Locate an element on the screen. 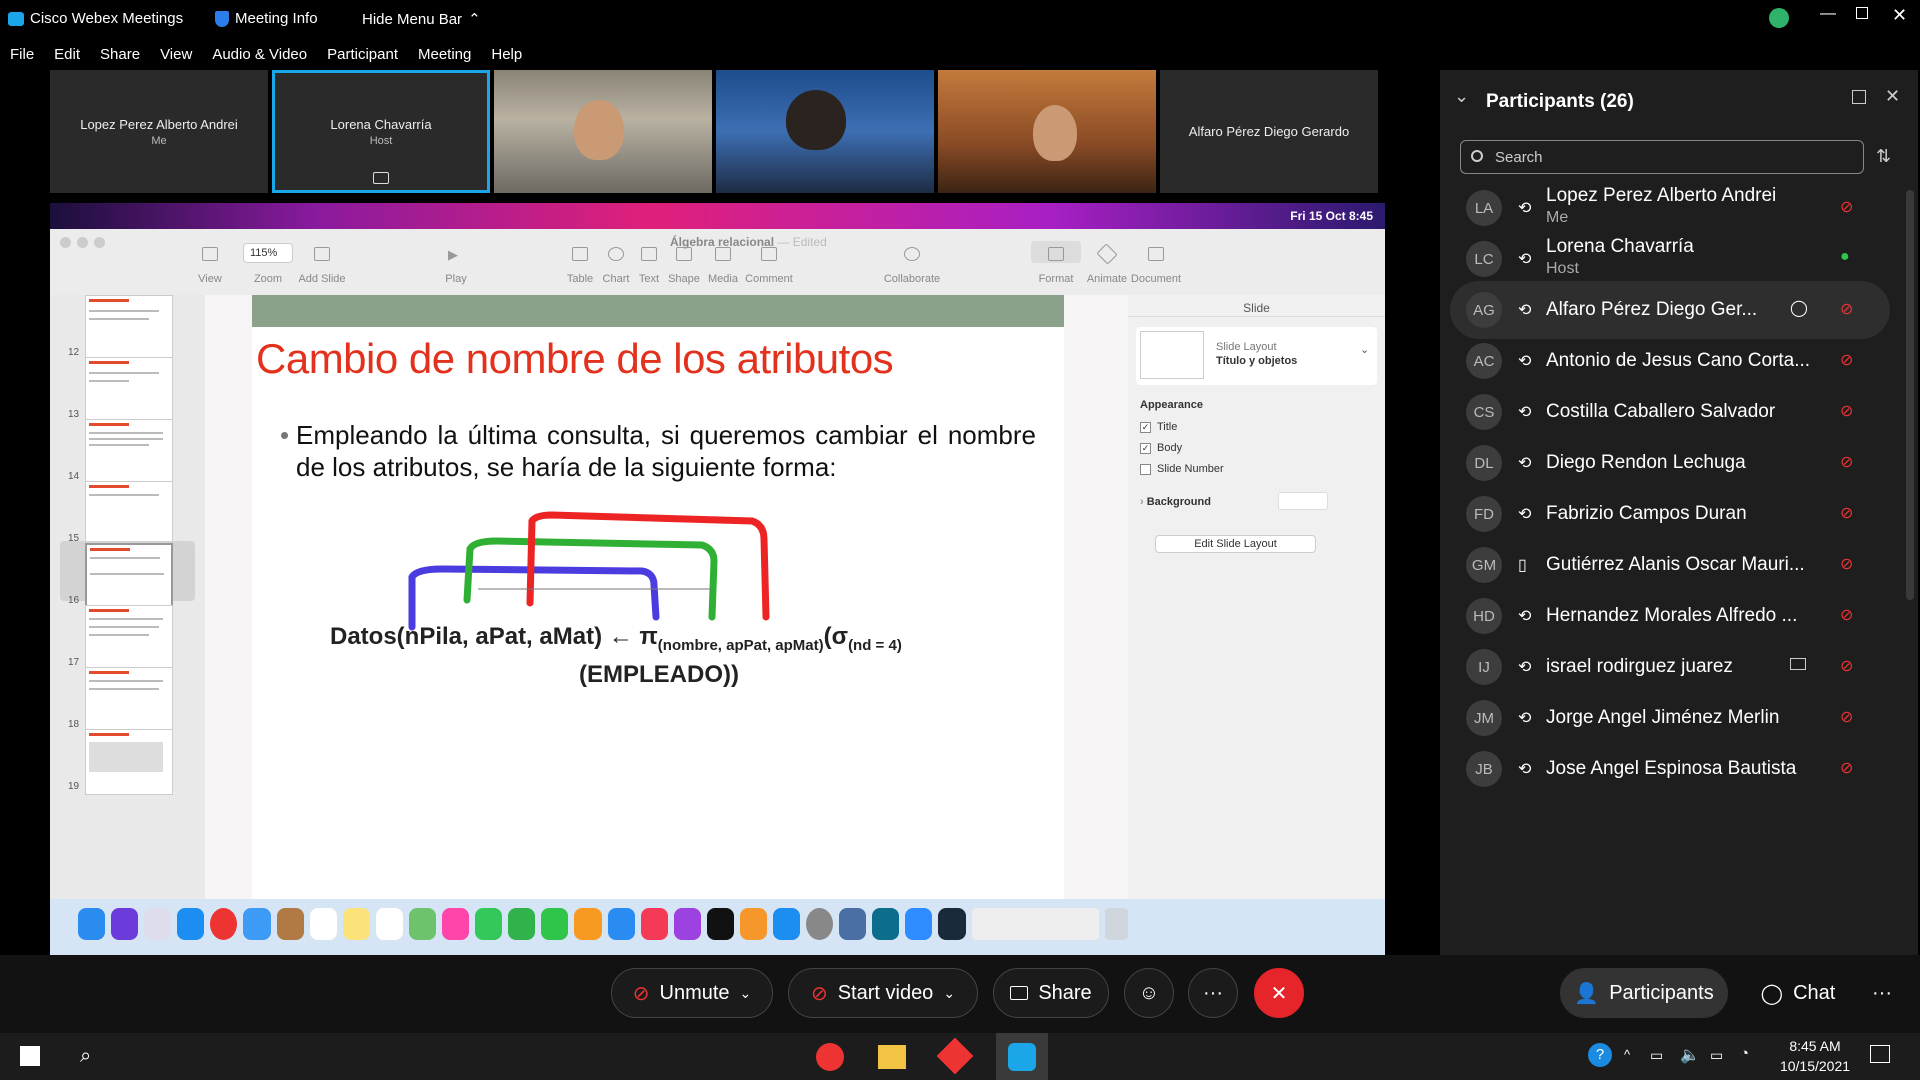 The image size is (1920, 1080). slide-layout-picker: Slide Layout Título y objetos ⌄ is located at coordinates (1256, 356).